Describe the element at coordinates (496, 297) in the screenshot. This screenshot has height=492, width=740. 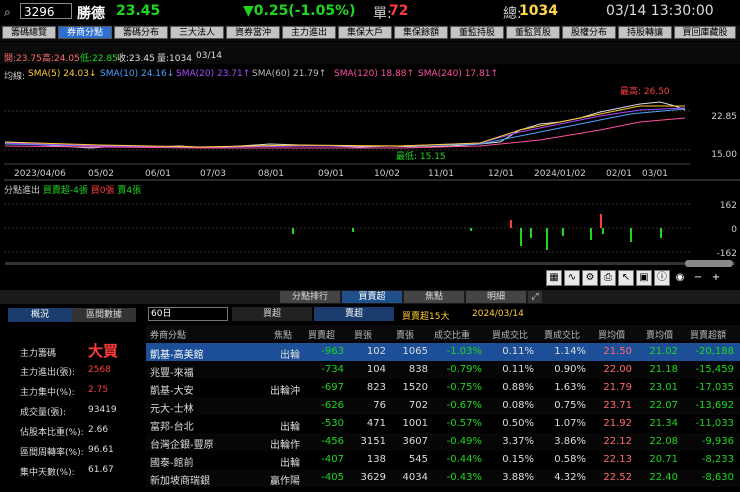
I see `tab-detail: 明細` at that location.